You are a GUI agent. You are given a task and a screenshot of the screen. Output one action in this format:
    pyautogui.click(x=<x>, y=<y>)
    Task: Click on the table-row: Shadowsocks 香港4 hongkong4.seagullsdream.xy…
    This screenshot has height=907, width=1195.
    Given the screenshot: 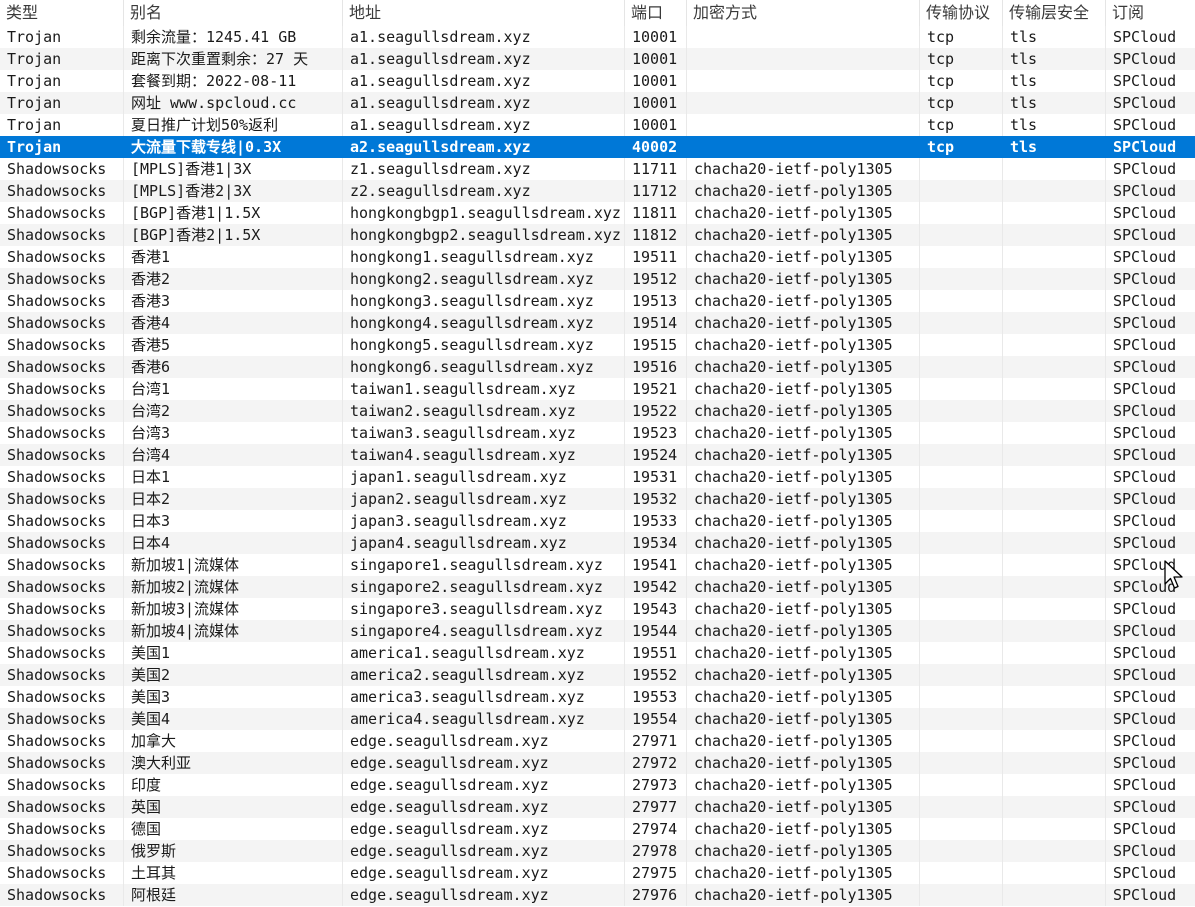 What is the action you would take?
    pyautogui.click(x=597, y=323)
    